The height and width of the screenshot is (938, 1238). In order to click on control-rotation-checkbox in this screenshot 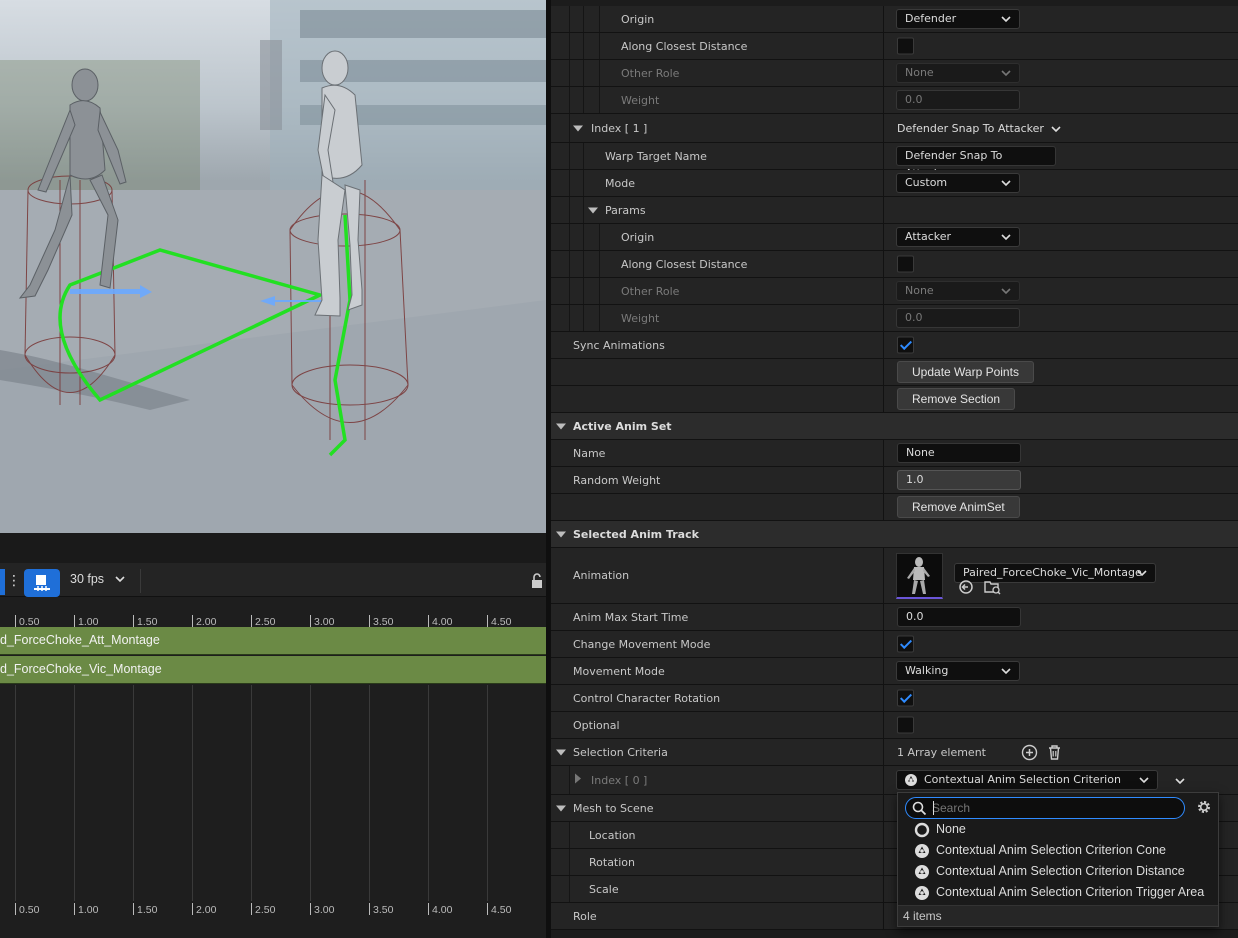, I will do `click(905, 698)`.